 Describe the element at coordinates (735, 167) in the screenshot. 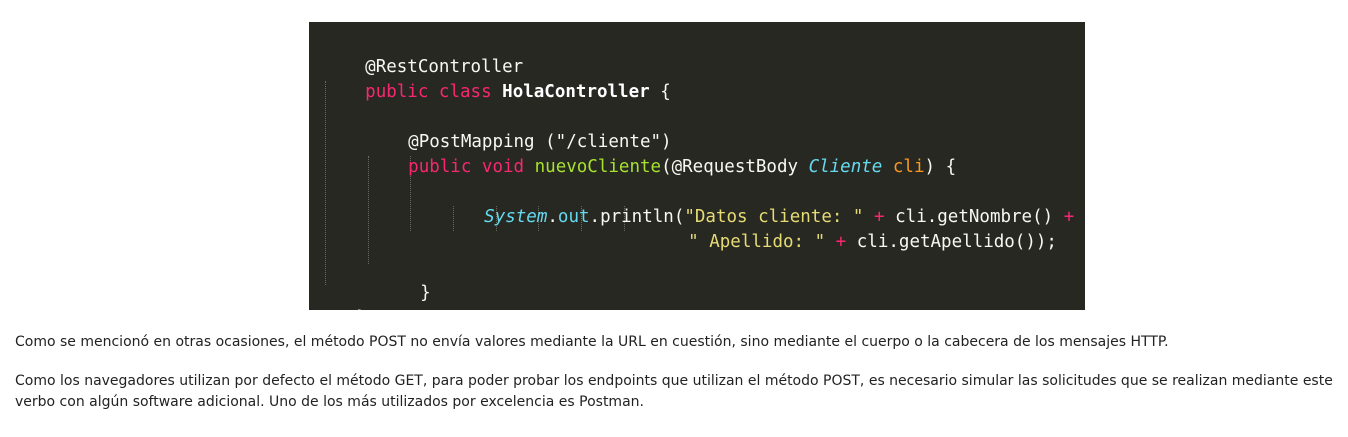

I see `plain-token: (@RequestBody` at that location.